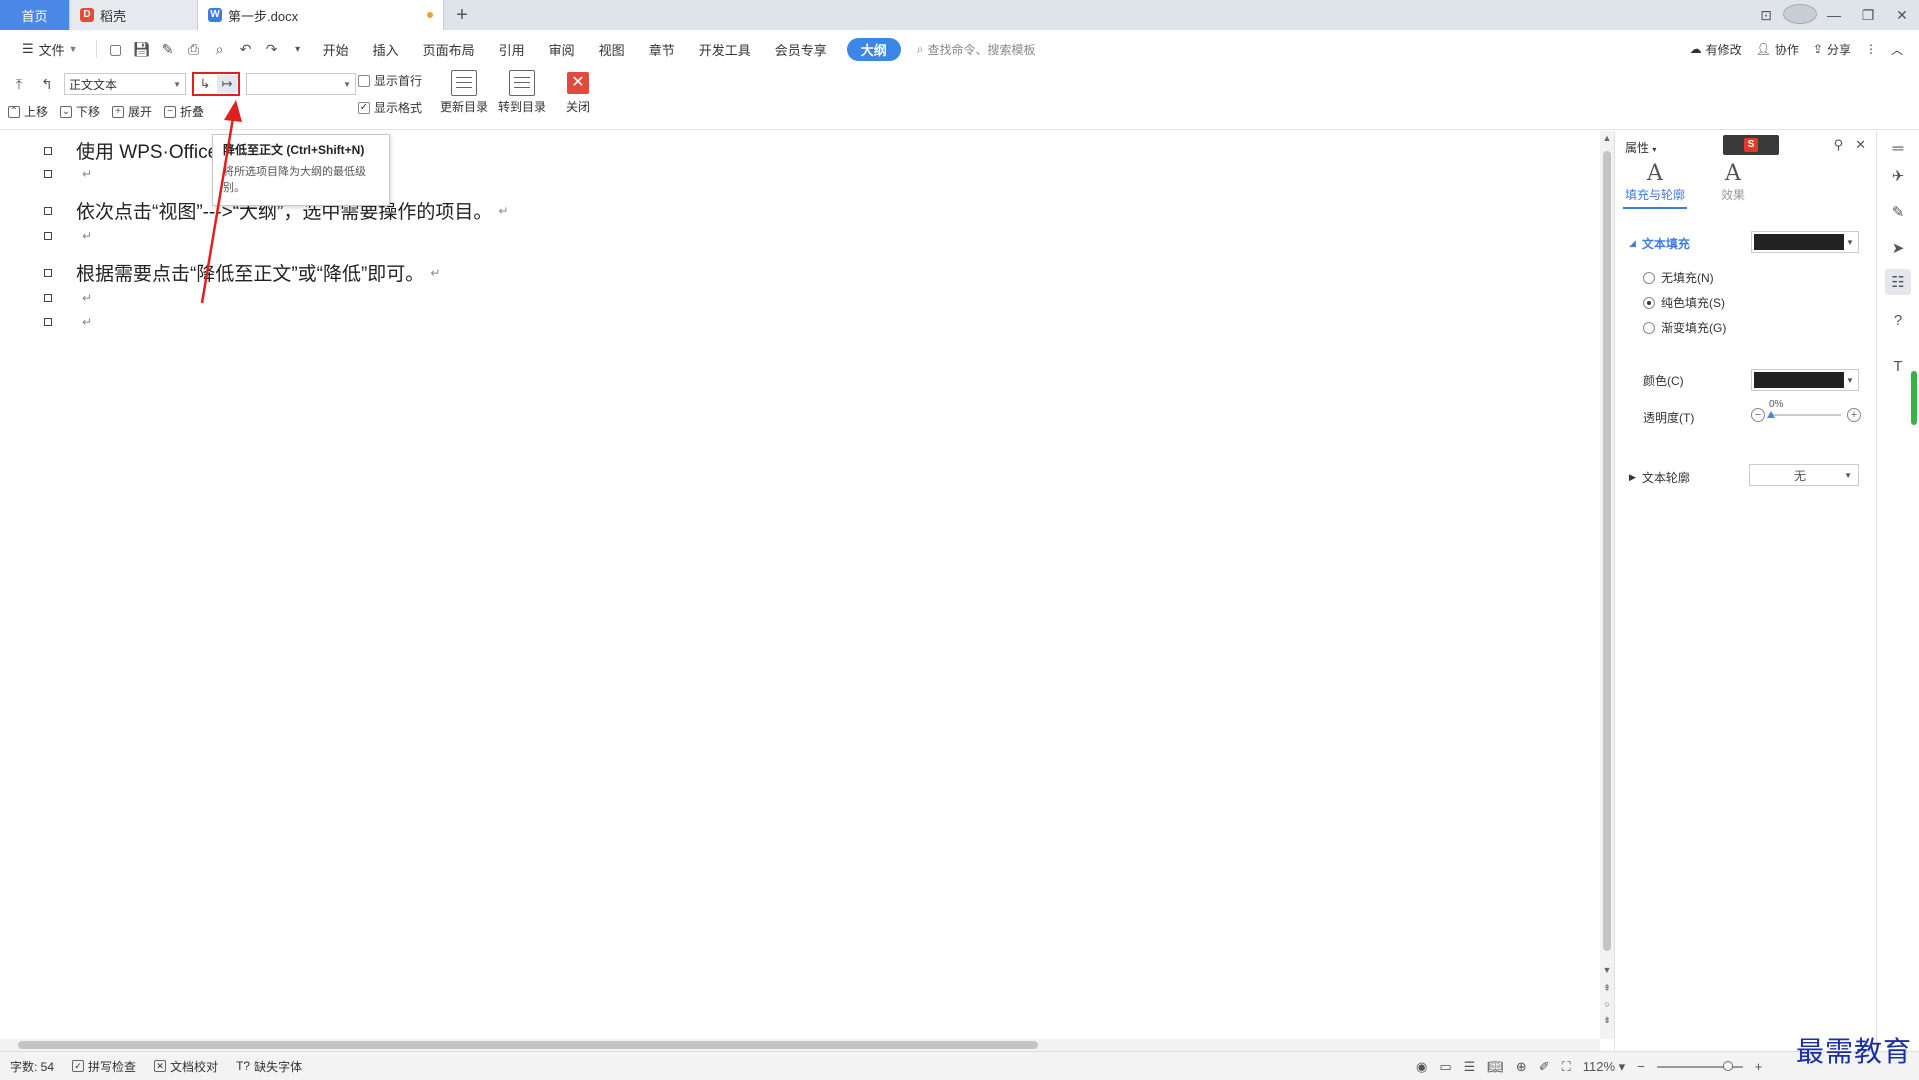 The image size is (1919, 1080). What do you see at coordinates (725, 49) in the screenshot?
I see `menu-dev-tools: 开发工具` at bounding box center [725, 49].